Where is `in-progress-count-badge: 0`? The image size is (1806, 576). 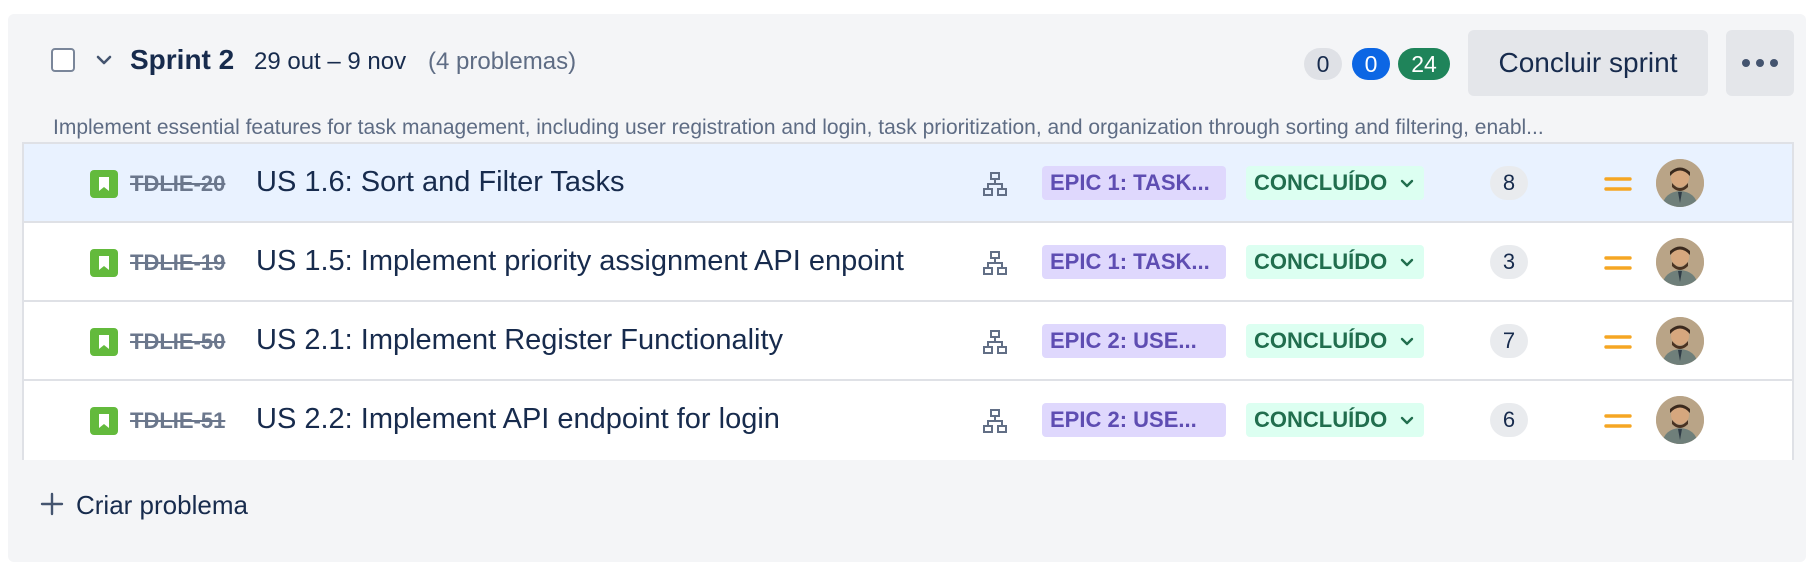
in-progress-count-badge: 0 is located at coordinates (1371, 64).